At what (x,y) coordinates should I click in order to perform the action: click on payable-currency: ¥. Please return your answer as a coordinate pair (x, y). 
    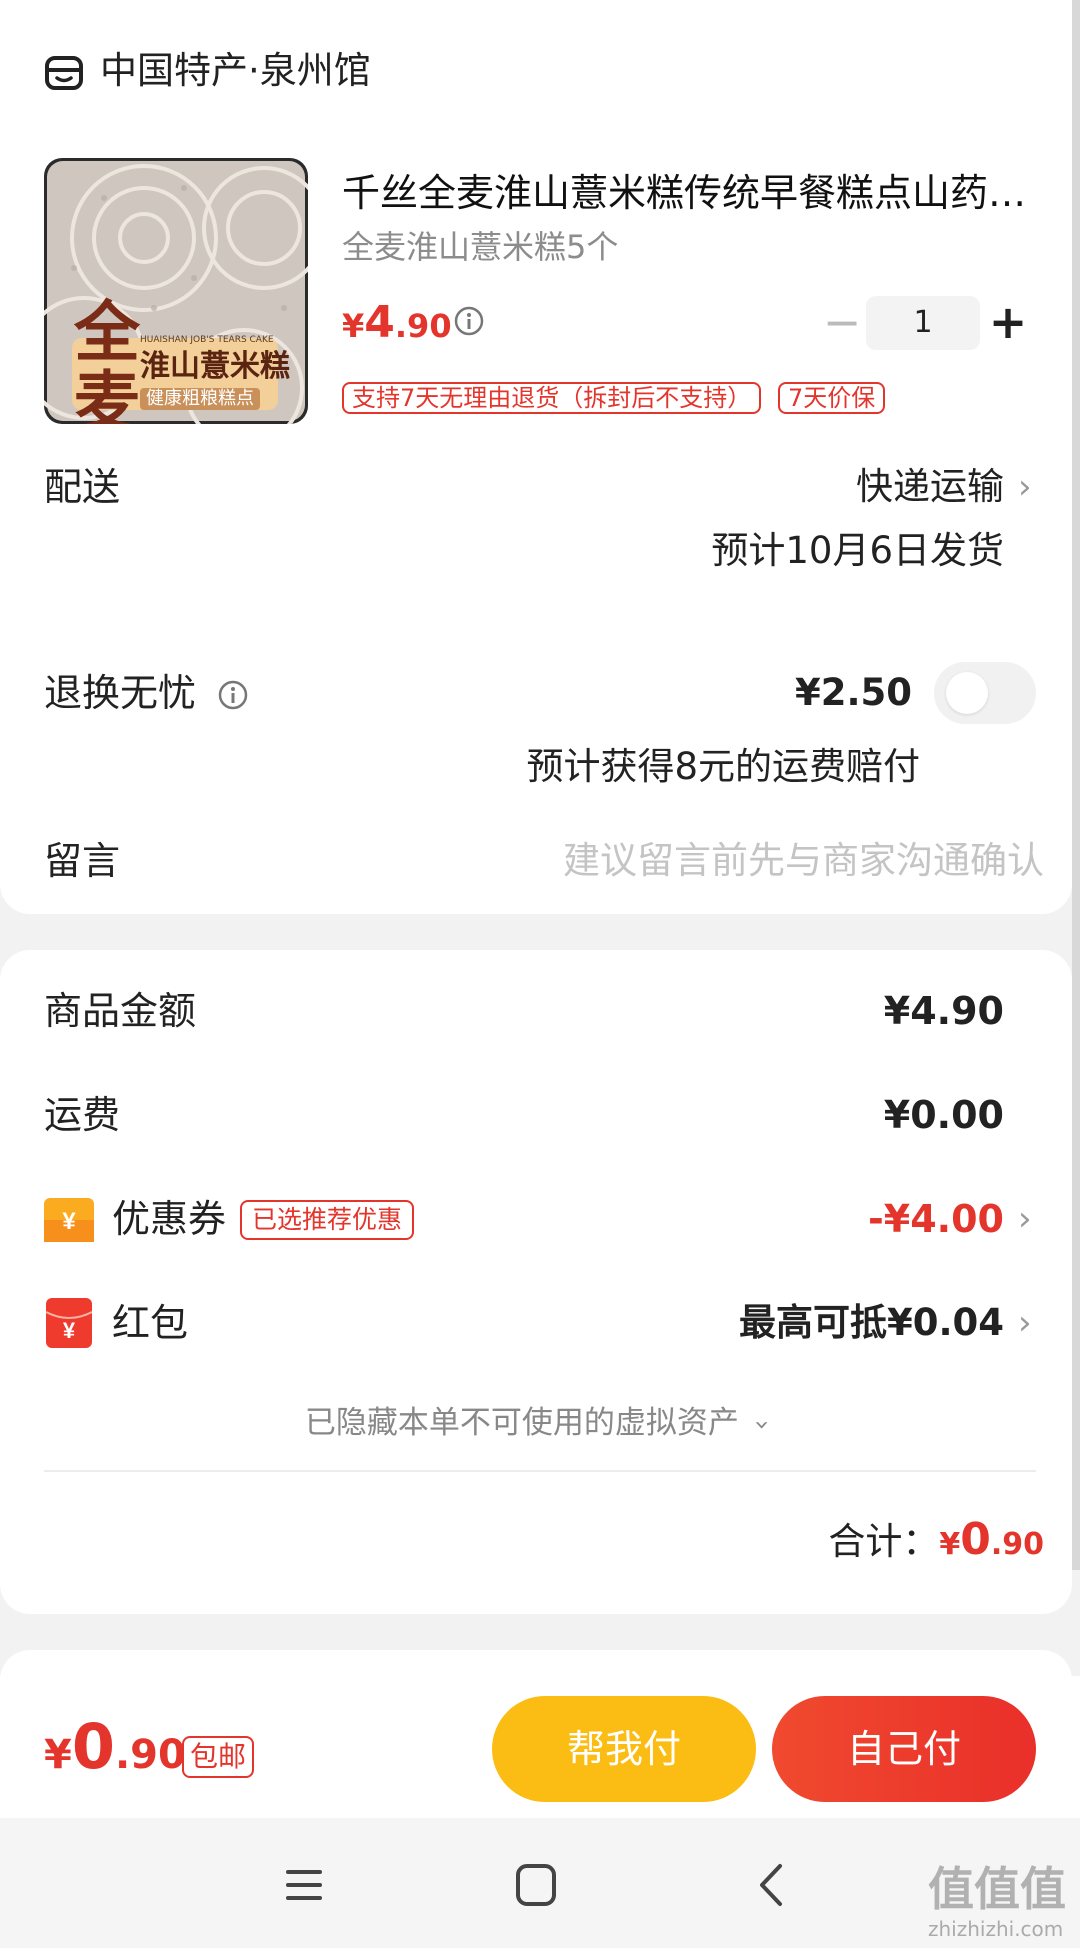
    Looking at the image, I should click on (58, 1755).